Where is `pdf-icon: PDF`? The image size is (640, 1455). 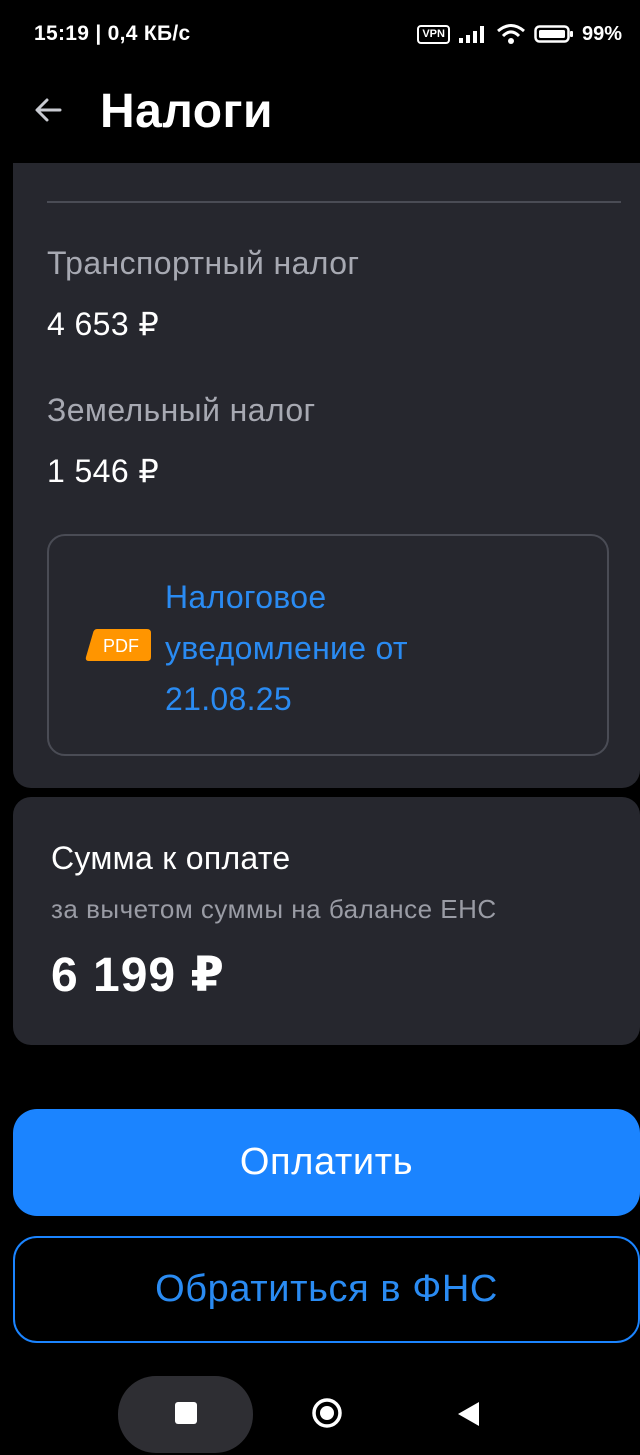
pdf-icon: PDF is located at coordinates (118, 645).